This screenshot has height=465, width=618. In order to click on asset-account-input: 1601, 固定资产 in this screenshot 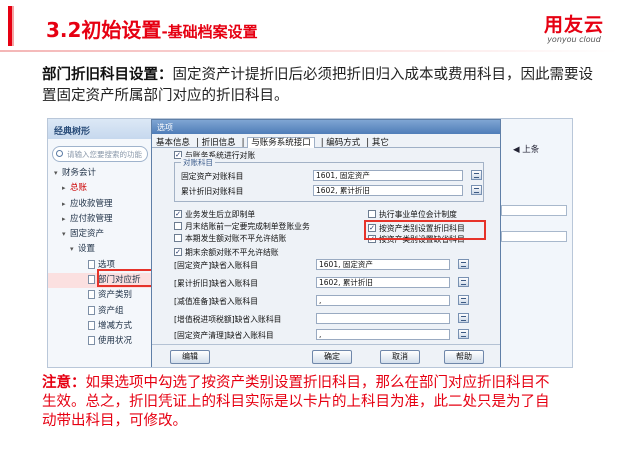, I will do `click(388, 175)`.